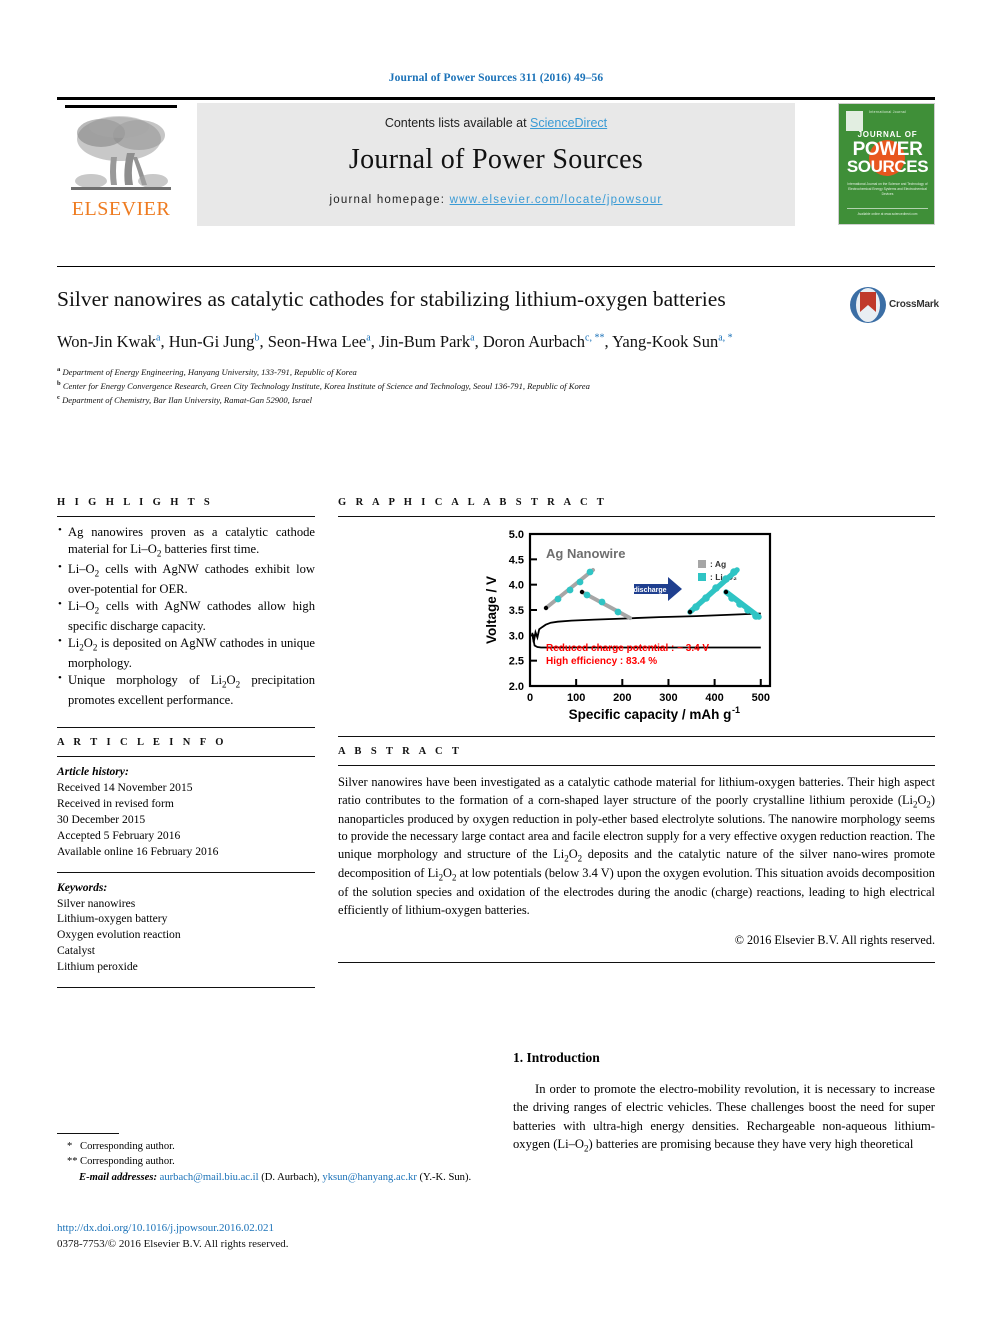 The image size is (992, 1323). What do you see at coordinates (58, 397) in the screenshot?
I see `affiliation-mark: c` at bounding box center [58, 397].